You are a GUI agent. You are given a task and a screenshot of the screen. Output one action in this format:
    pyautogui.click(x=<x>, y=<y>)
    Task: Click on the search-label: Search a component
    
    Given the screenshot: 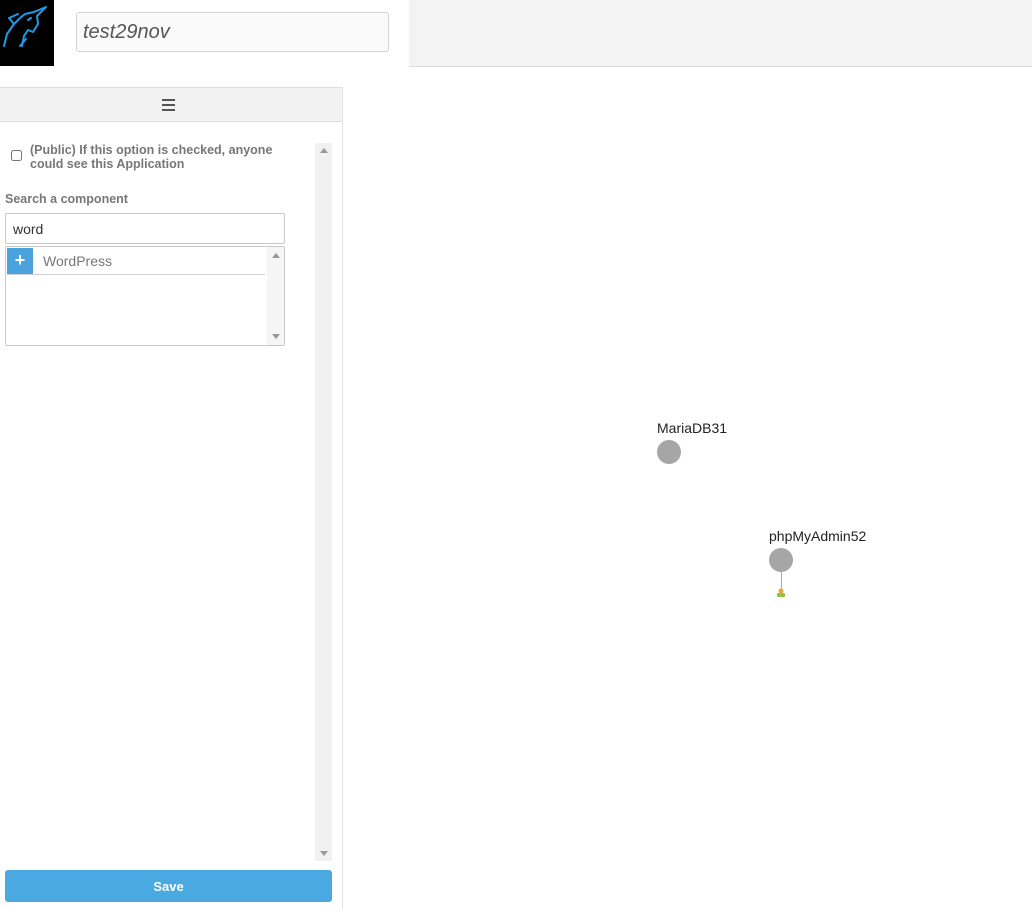 What is the action you would take?
    pyautogui.click(x=66, y=199)
    